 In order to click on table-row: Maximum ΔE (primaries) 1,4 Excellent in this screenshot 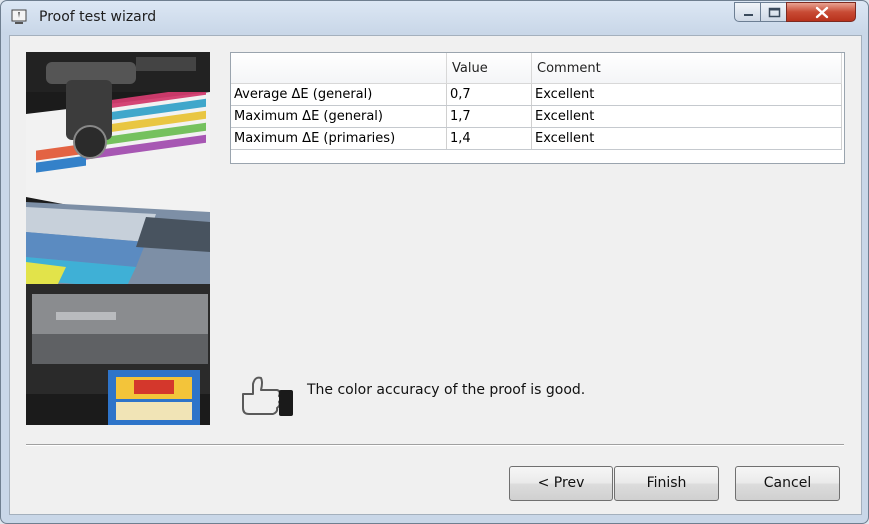, I will do `click(536, 138)`.